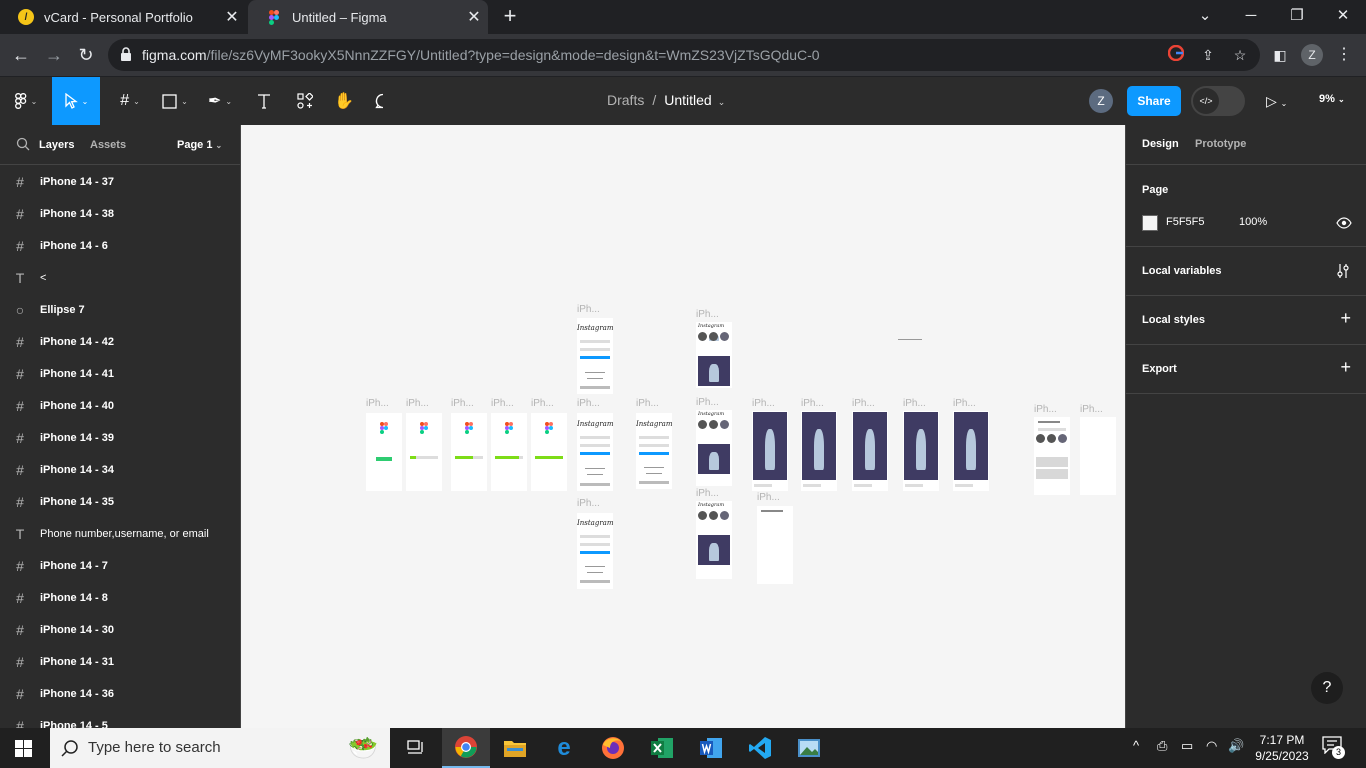  What do you see at coordinates (687, 100) in the screenshot?
I see `file-name: Untitled` at bounding box center [687, 100].